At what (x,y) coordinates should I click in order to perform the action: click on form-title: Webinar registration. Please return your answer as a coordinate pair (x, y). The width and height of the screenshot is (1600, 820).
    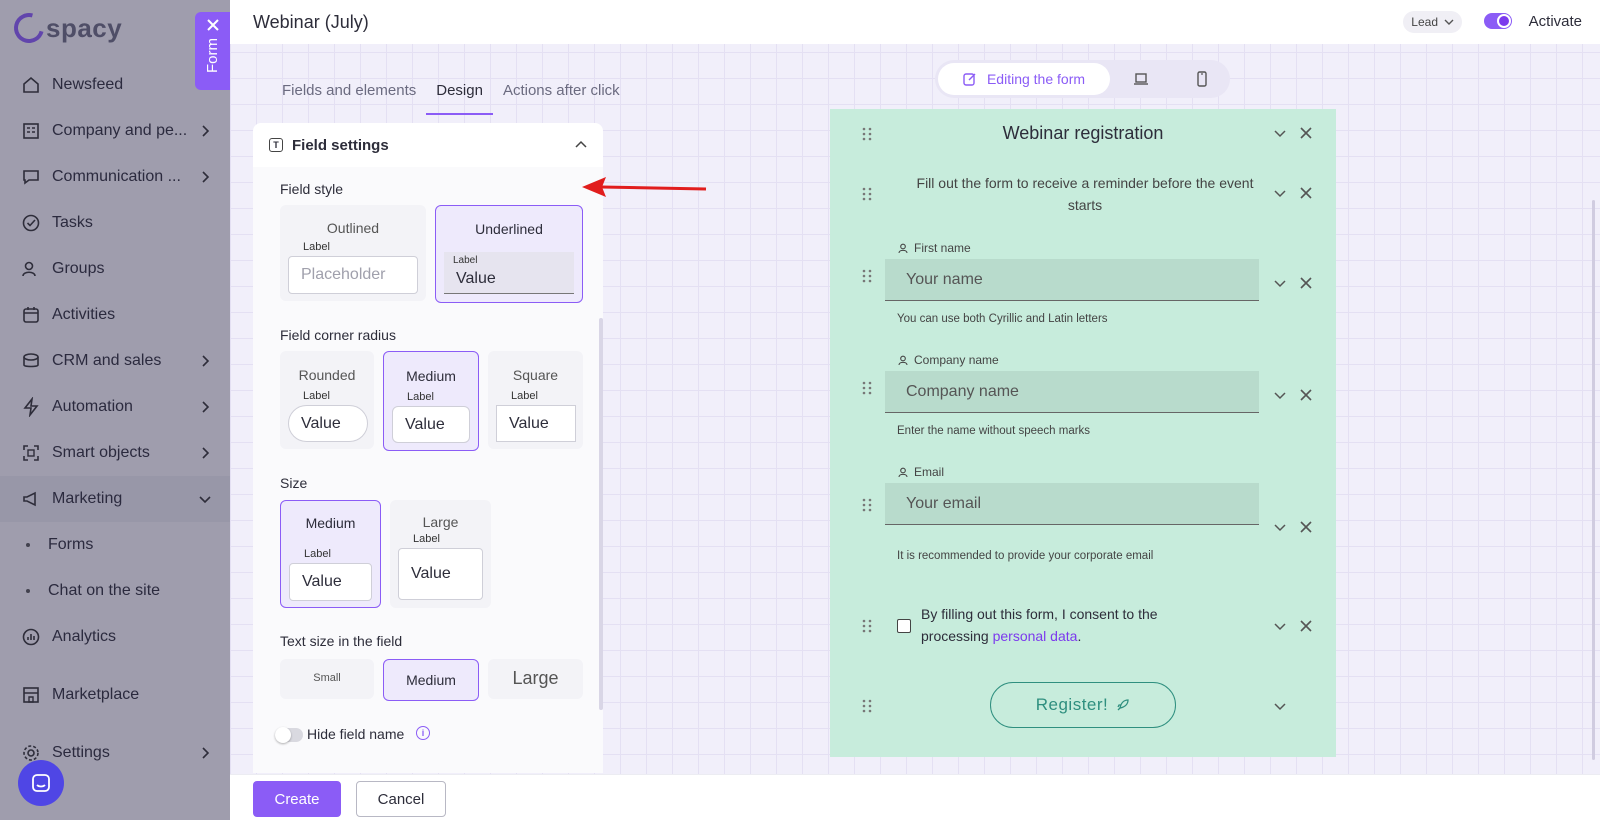
    Looking at the image, I should click on (1083, 133).